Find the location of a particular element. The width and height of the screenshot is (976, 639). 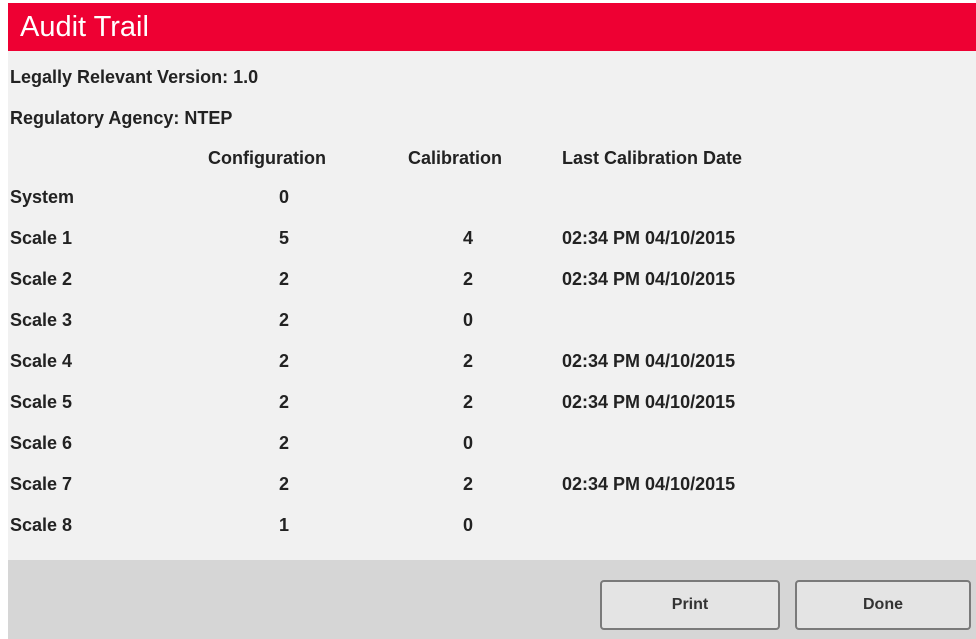

cell-calibration: 4 is located at coordinates (467, 238).